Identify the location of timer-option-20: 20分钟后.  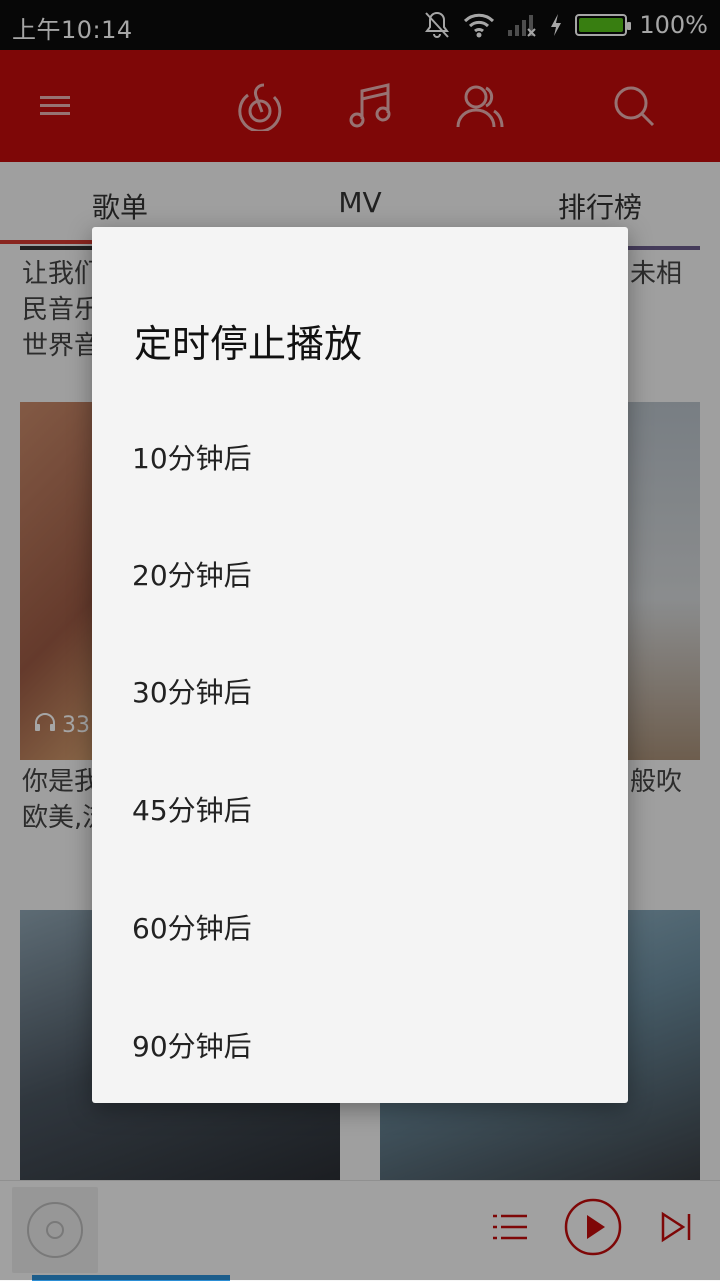
(360, 573).